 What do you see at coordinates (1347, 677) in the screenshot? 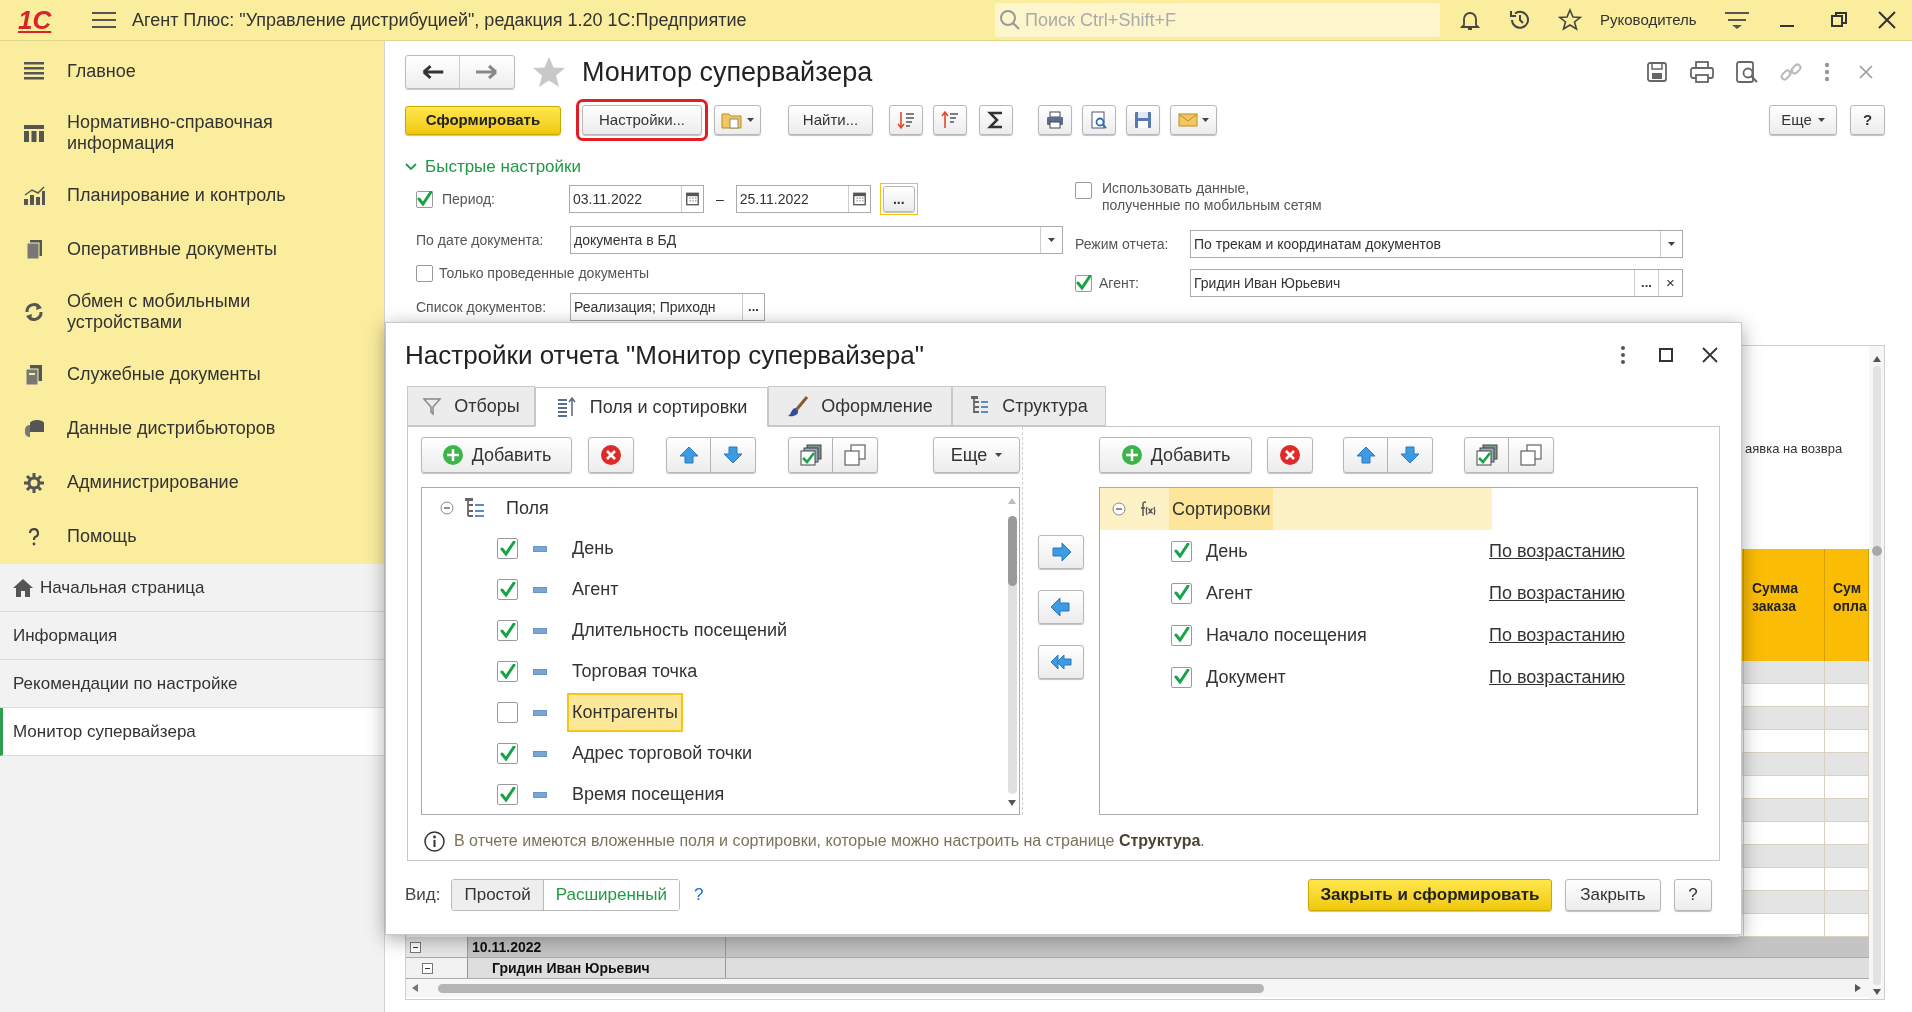
I see `sort-item: Документ` at bounding box center [1347, 677].